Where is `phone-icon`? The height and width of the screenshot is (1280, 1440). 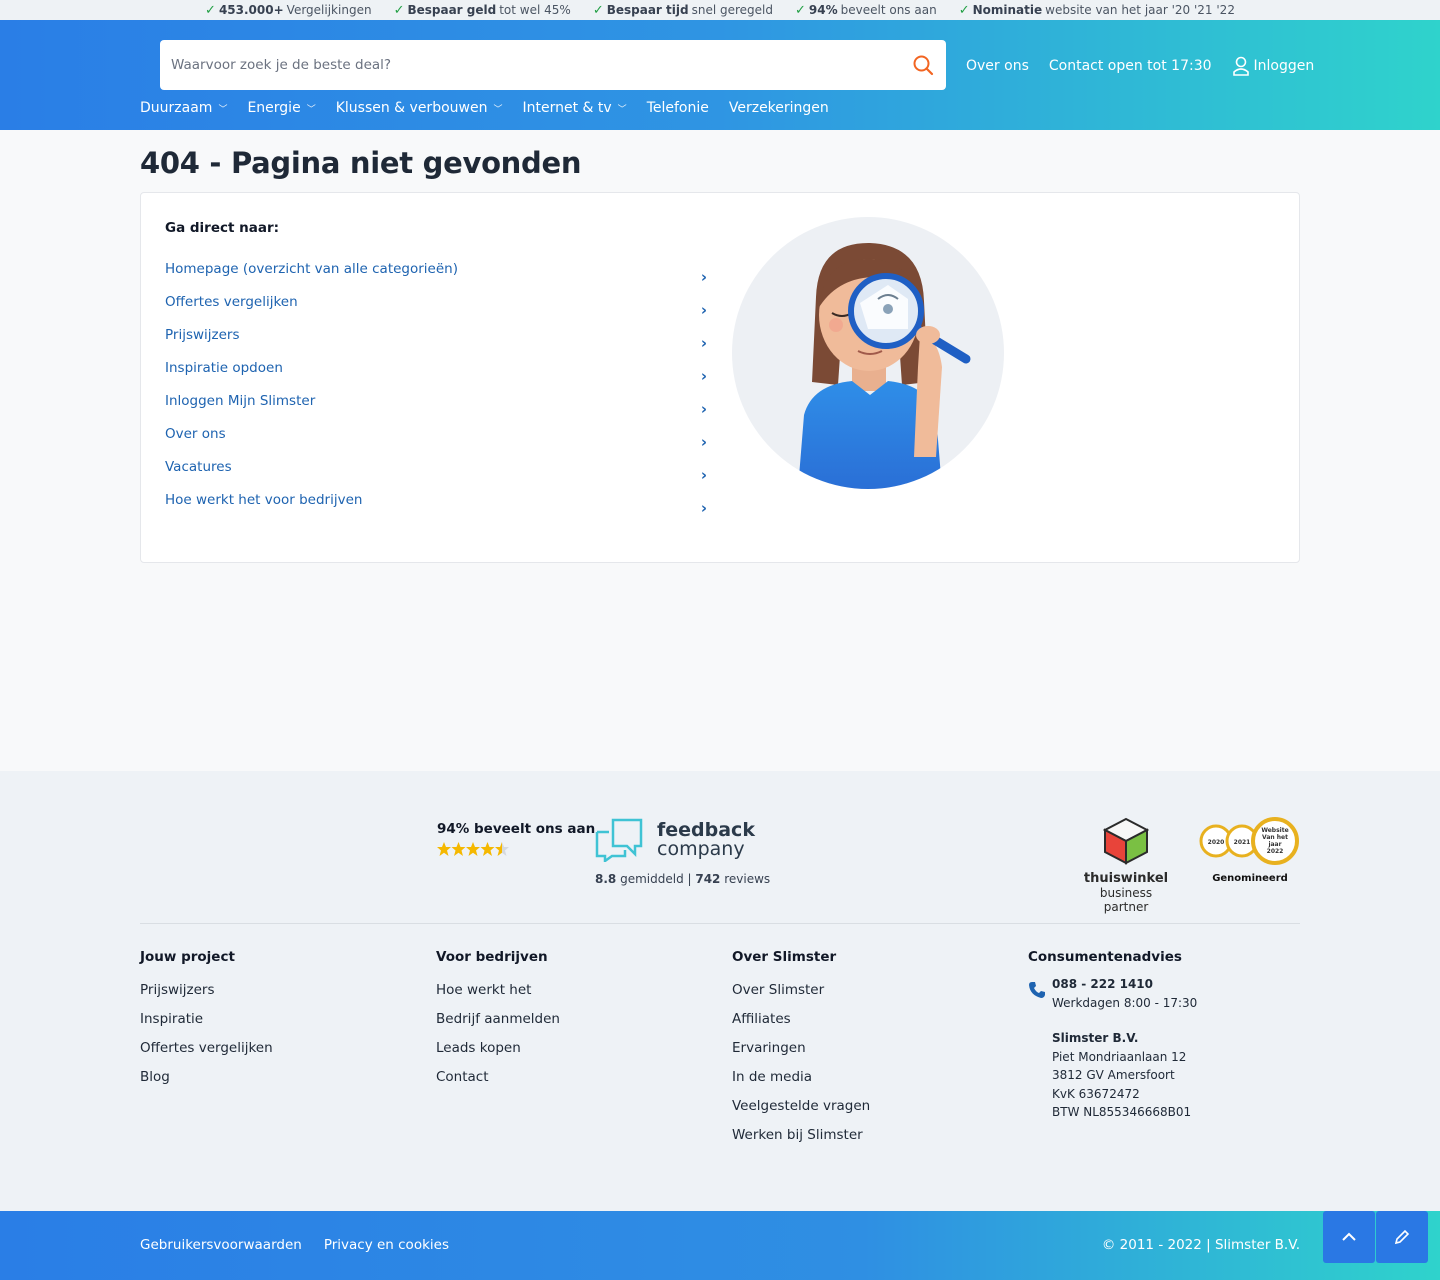
phone-icon is located at coordinates (1037, 990).